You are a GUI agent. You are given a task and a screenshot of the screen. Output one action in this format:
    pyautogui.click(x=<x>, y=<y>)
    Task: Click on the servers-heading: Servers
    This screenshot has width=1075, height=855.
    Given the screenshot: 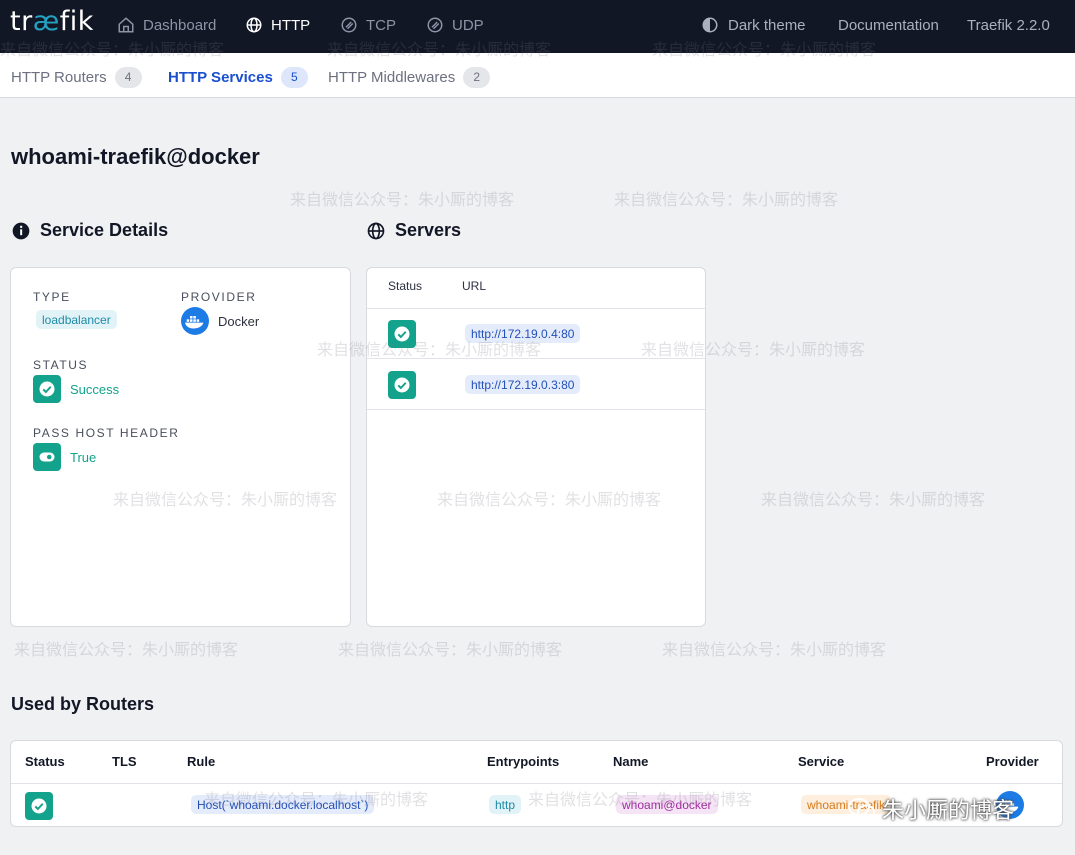 What is the action you would take?
    pyautogui.click(x=413, y=230)
    